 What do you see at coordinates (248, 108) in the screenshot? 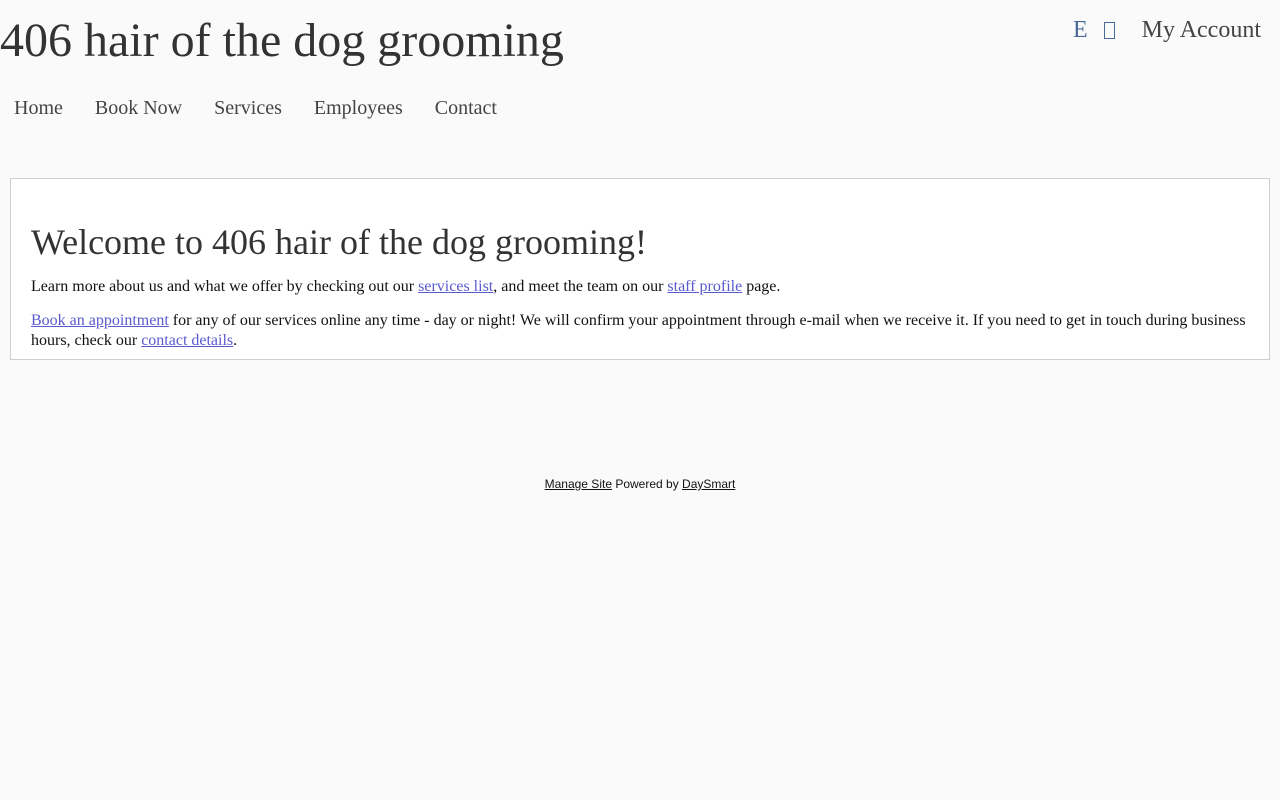
I see `nav-services: Services` at bounding box center [248, 108].